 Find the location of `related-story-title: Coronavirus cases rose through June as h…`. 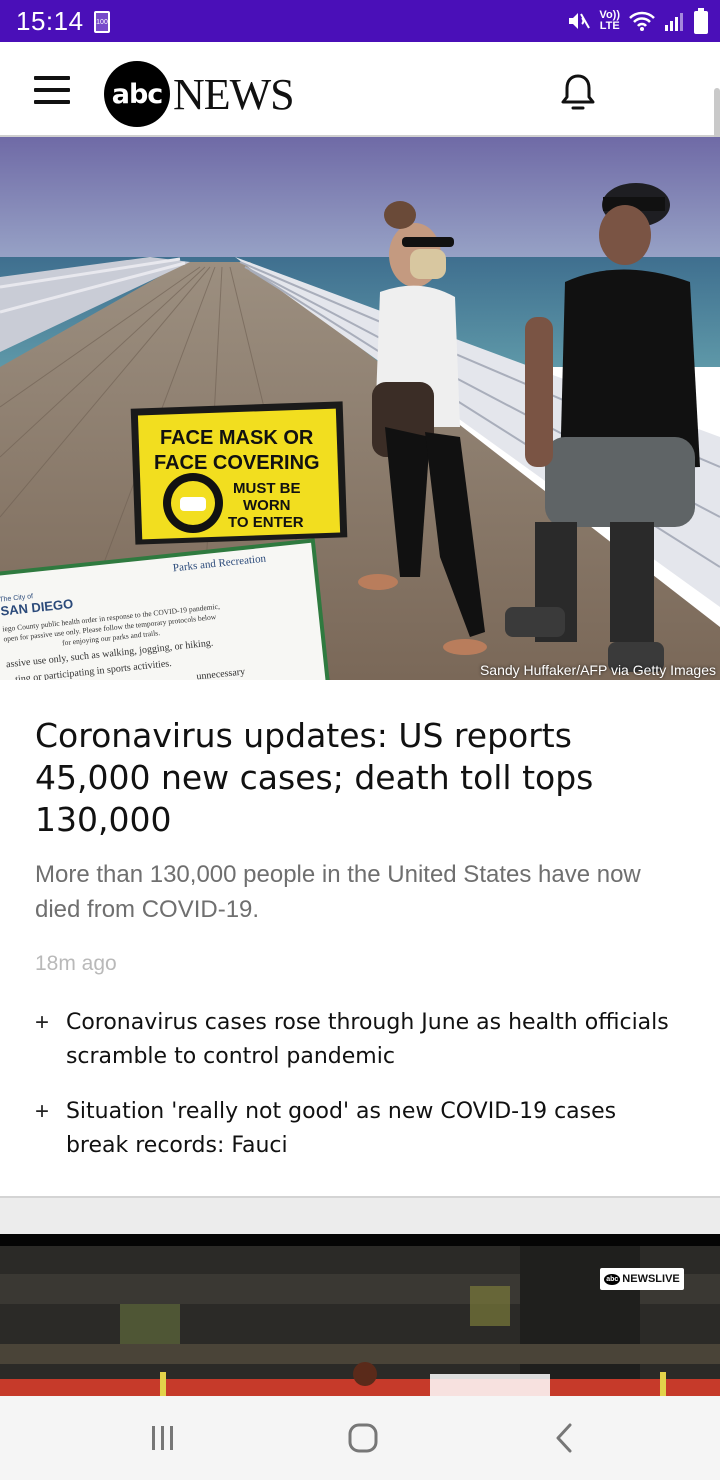

related-story-title: Coronavirus cases rose through June as h… is located at coordinates (367, 1039).